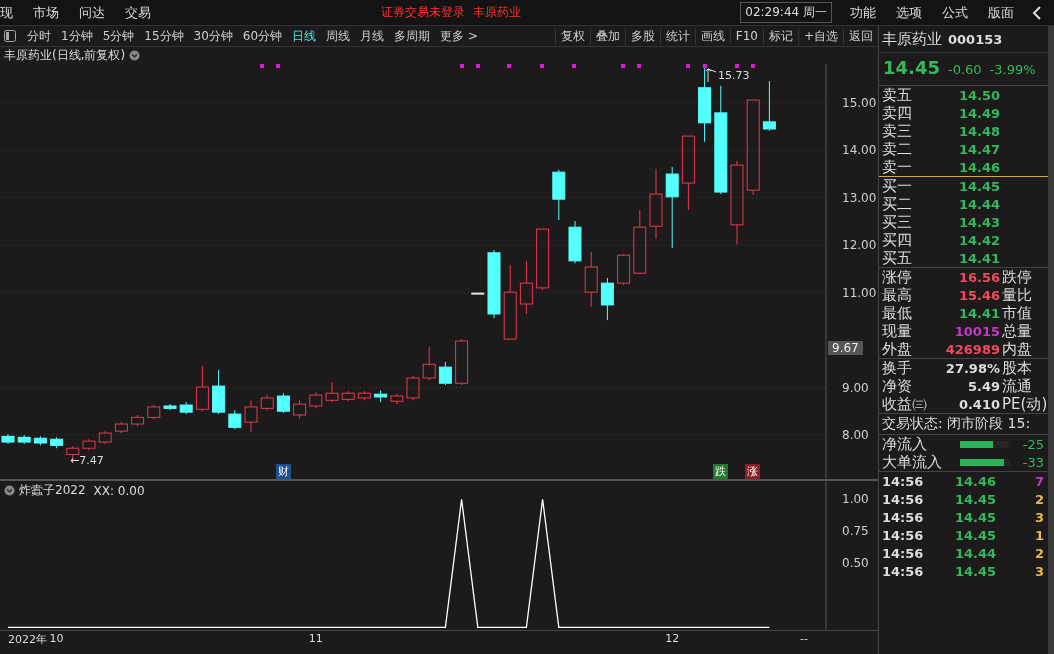  I want to click on toolbar-button: 统计, so click(677, 36).